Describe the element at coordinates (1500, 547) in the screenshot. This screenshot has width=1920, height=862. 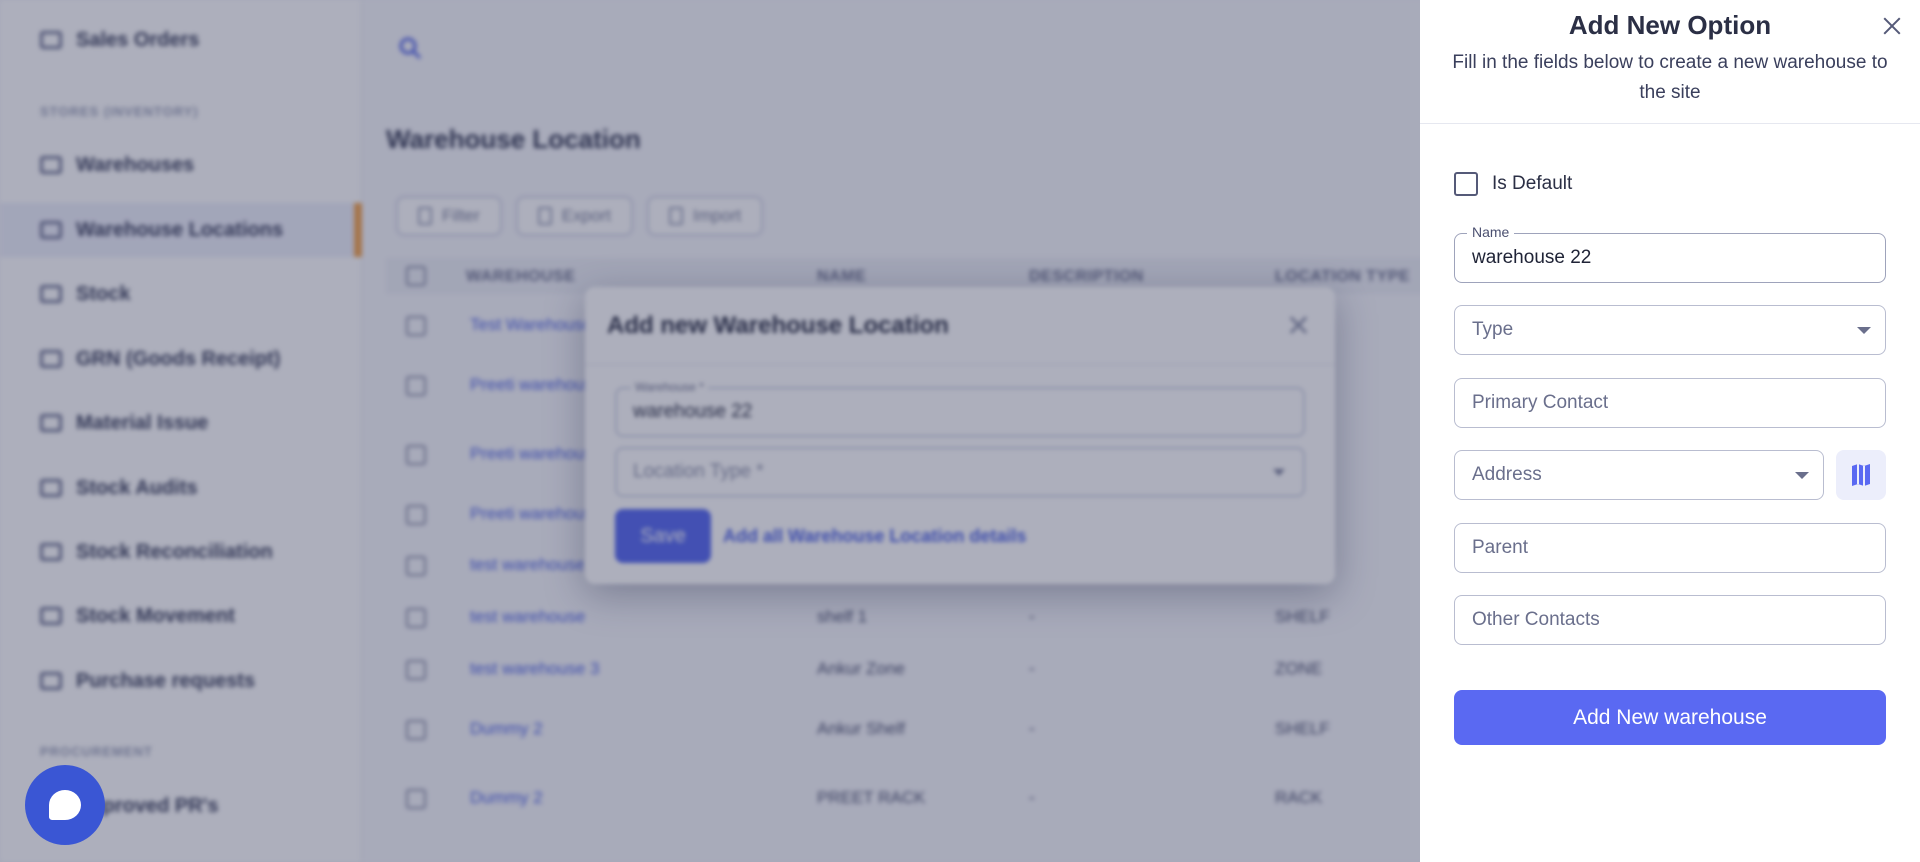
I see `parent-placeholder: Parent` at that location.